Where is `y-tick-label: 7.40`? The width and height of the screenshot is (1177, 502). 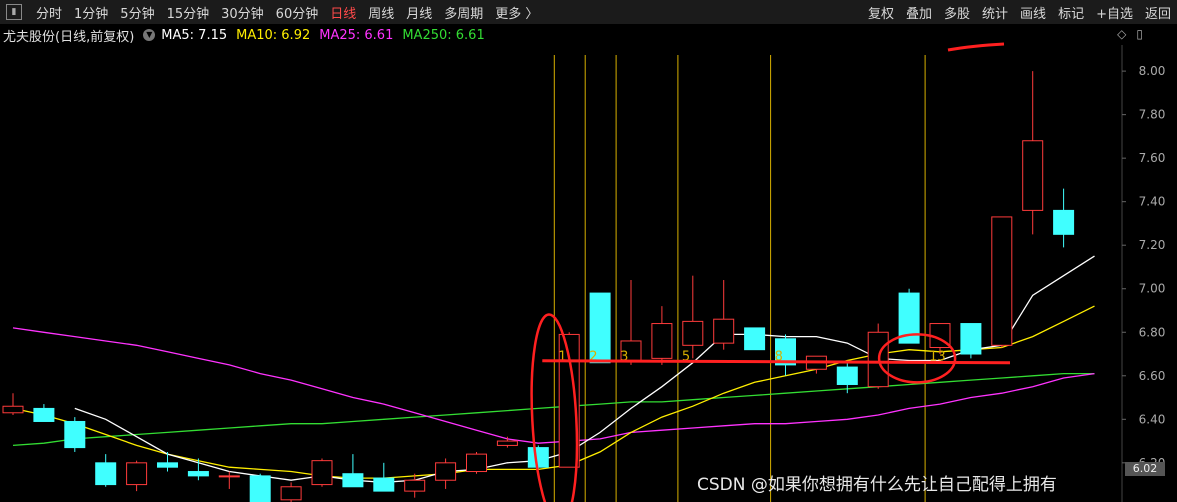
y-tick-label: 7.40 is located at coordinates (1152, 202).